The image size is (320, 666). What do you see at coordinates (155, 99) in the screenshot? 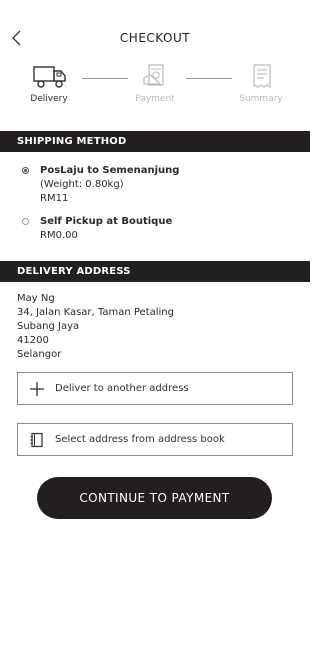
I see `step-label-payment: Payment` at bounding box center [155, 99].